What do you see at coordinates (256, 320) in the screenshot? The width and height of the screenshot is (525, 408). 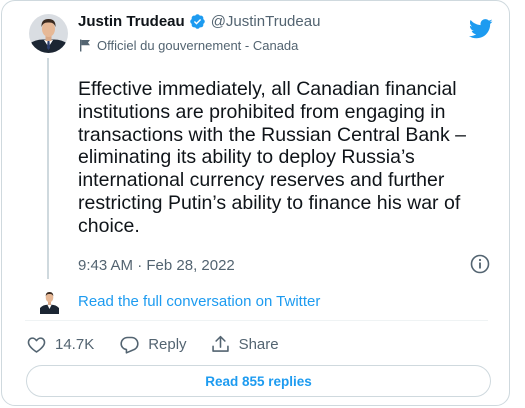 I see `divider` at bounding box center [256, 320].